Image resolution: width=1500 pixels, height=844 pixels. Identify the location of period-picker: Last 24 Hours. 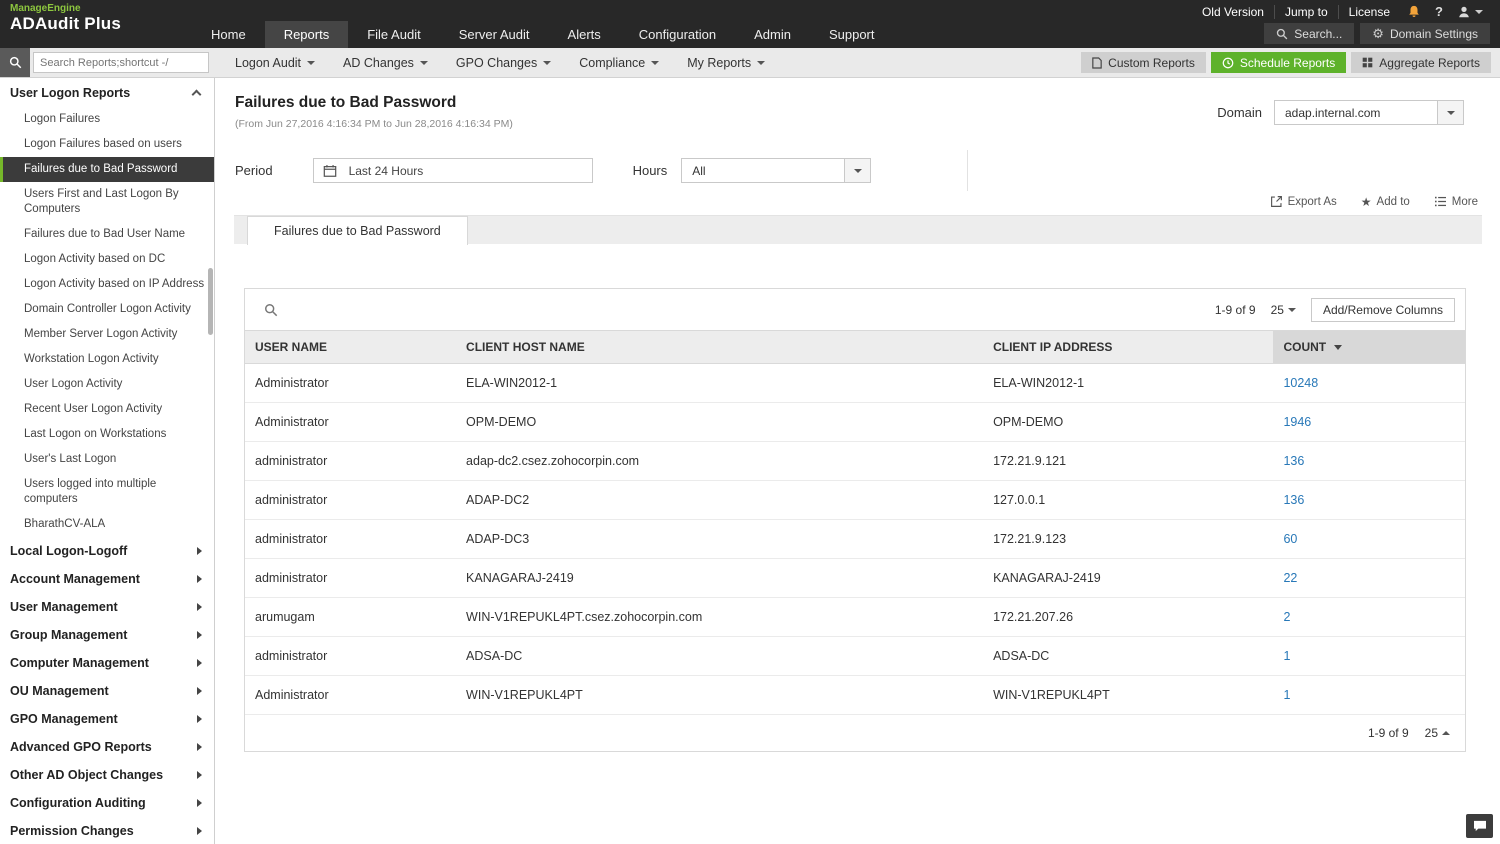
(452, 170).